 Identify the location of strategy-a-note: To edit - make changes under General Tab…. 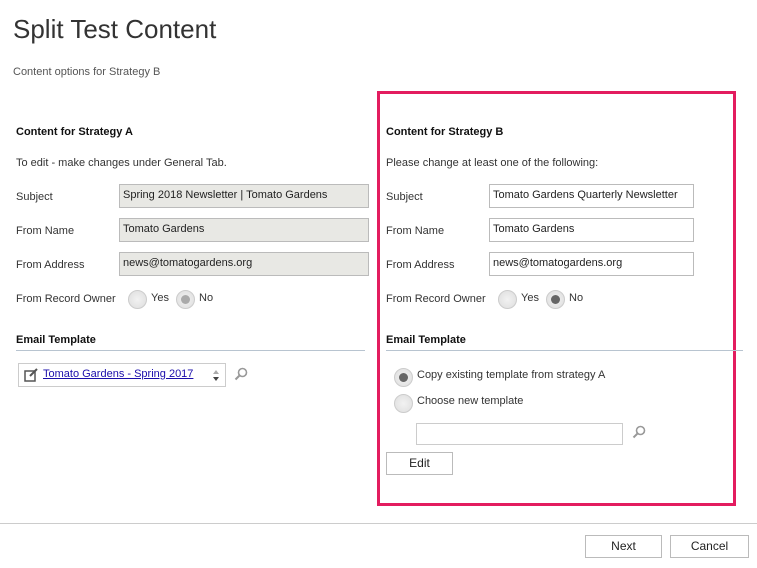
(121, 163).